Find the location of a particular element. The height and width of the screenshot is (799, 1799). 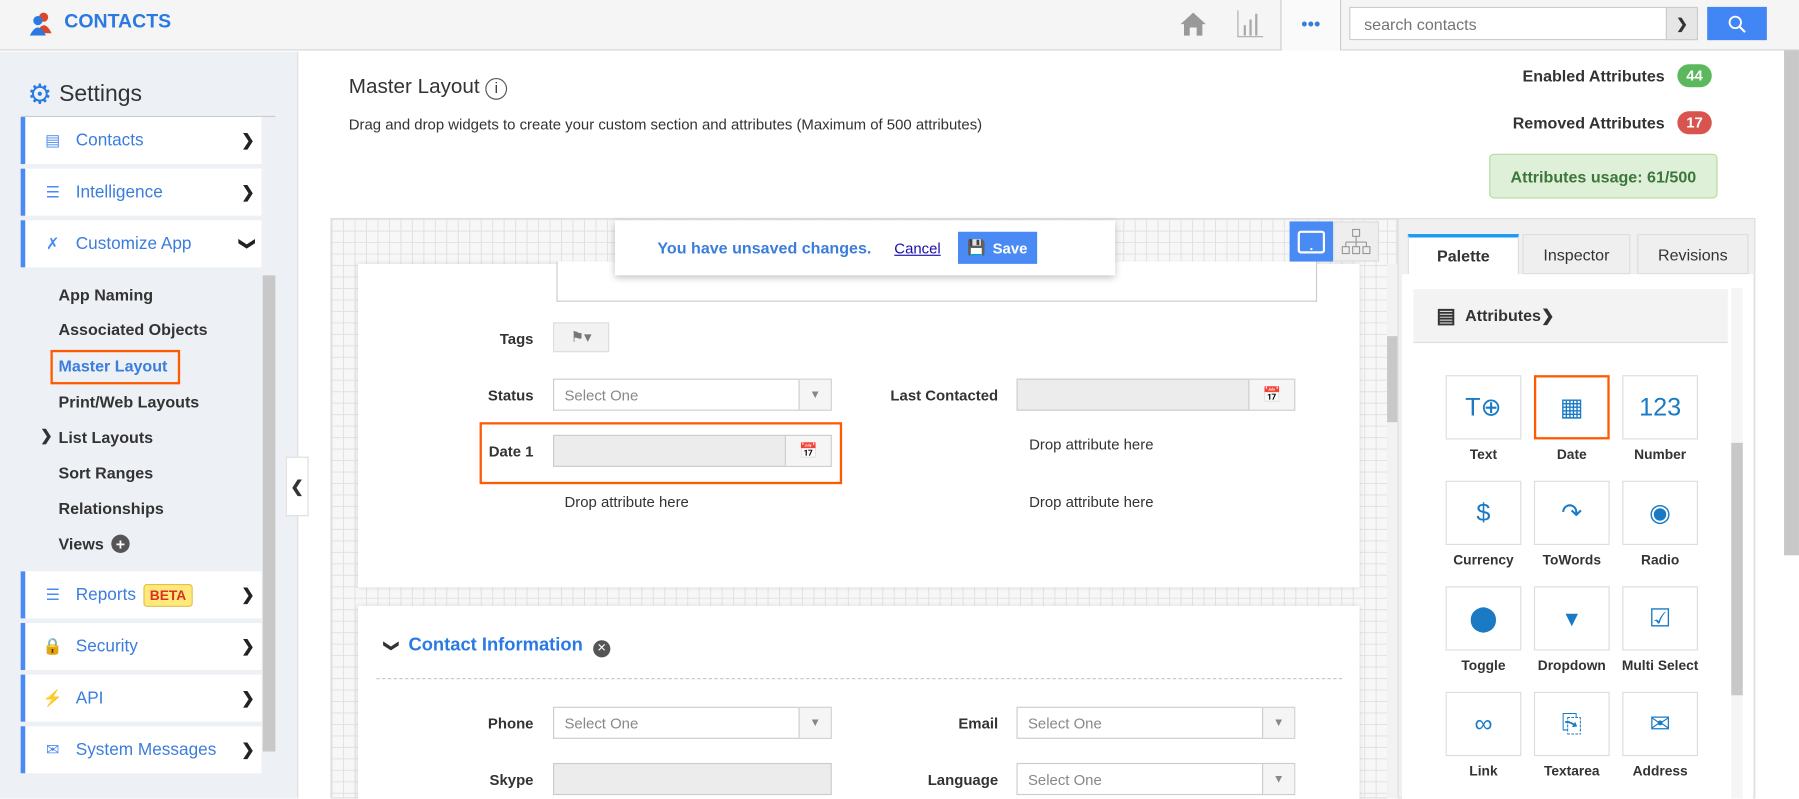

widget-label: Link is located at coordinates (1483, 771).